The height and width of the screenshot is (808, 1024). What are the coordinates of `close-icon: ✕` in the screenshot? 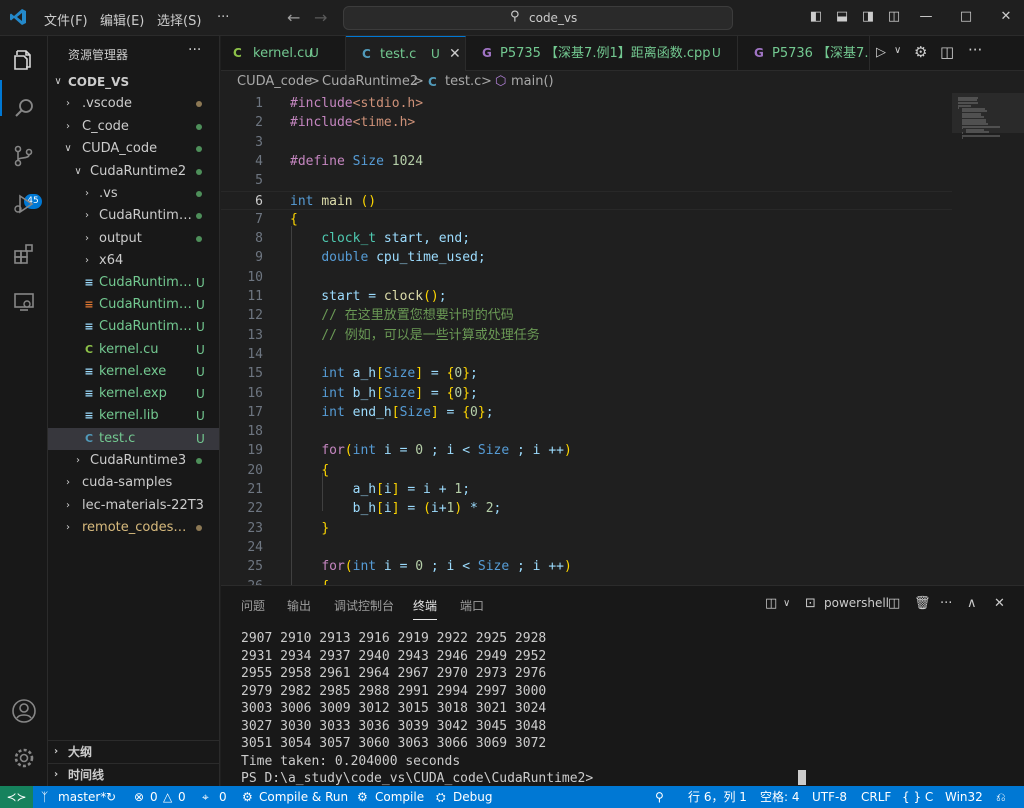 It's located at (1006, 17).